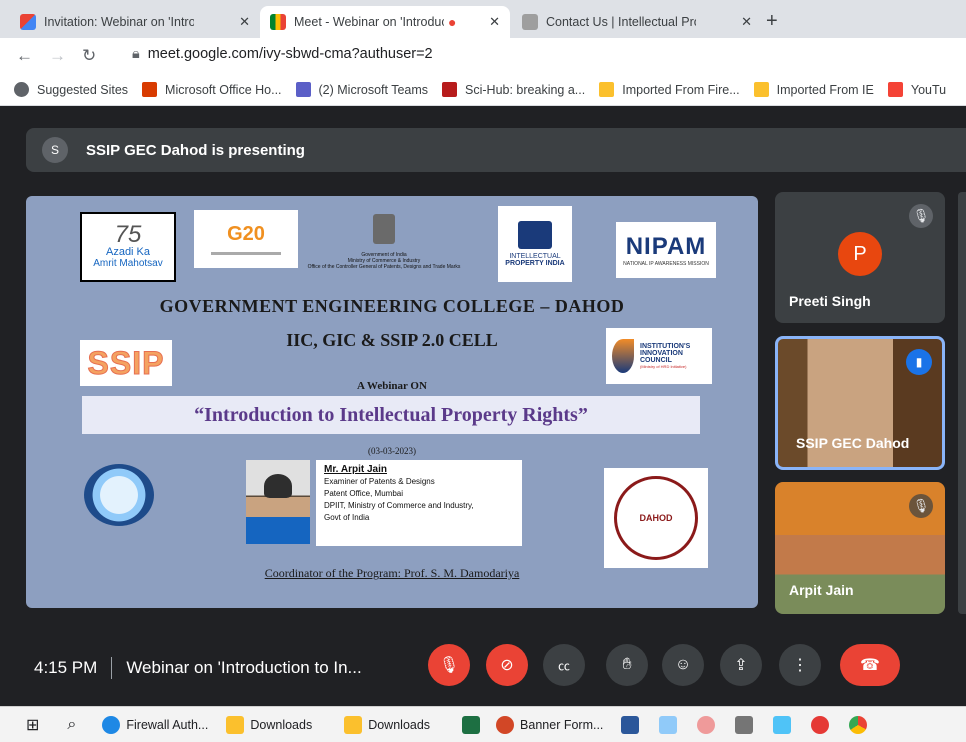  I want to click on search-icon: ⌕, so click(71, 725).